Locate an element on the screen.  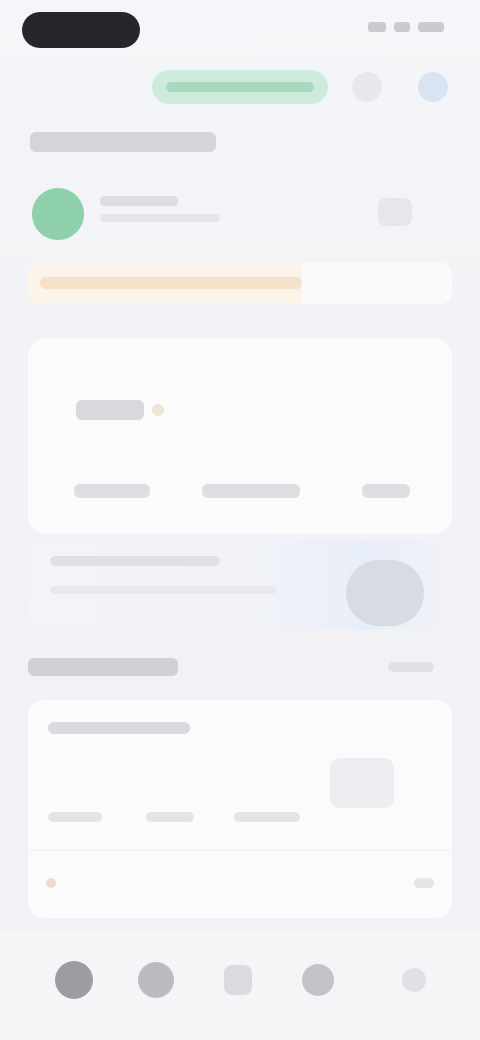
page-title is located at coordinates (123, 142).